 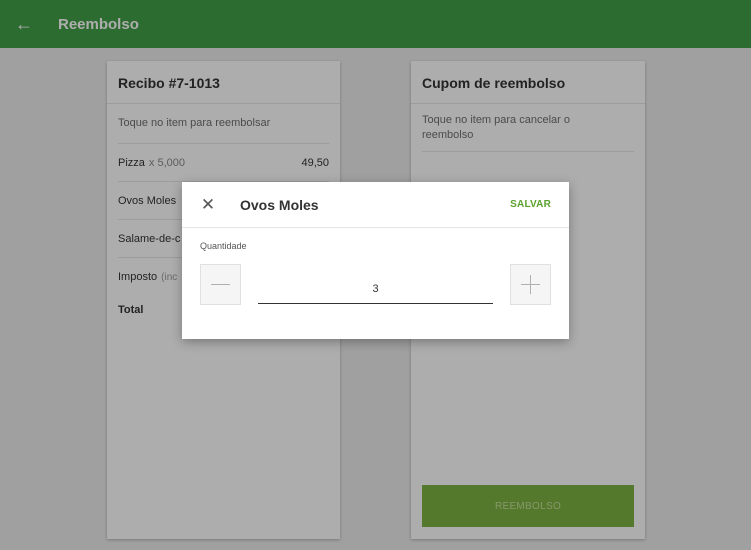 What do you see at coordinates (375, 260) in the screenshot?
I see `quantity-dialog: ✕ Ovos Moles SALVAR Quantidade` at bounding box center [375, 260].